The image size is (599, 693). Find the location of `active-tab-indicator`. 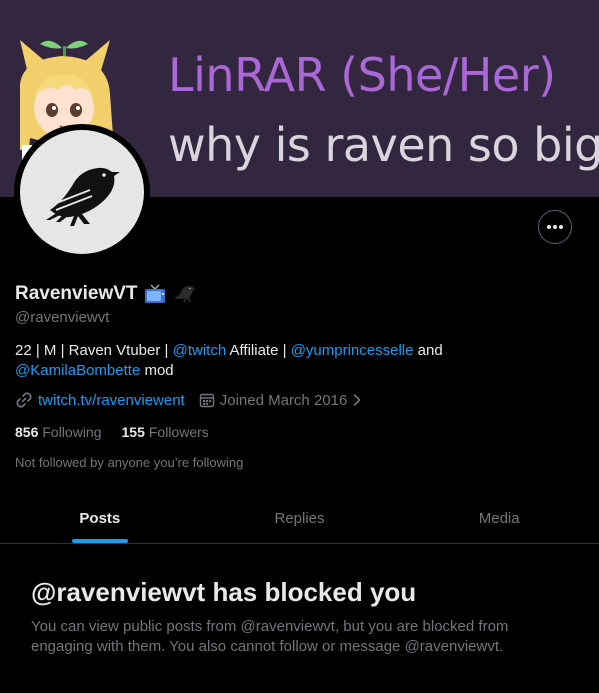

active-tab-indicator is located at coordinates (99, 541).